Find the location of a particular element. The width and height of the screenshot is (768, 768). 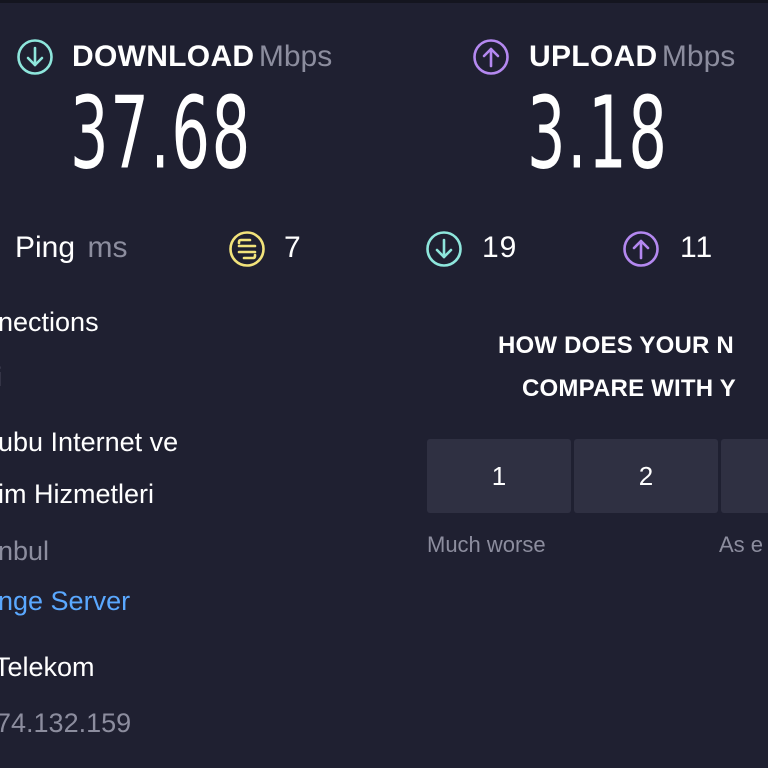

ping-upload-icon is located at coordinates (641, 249).